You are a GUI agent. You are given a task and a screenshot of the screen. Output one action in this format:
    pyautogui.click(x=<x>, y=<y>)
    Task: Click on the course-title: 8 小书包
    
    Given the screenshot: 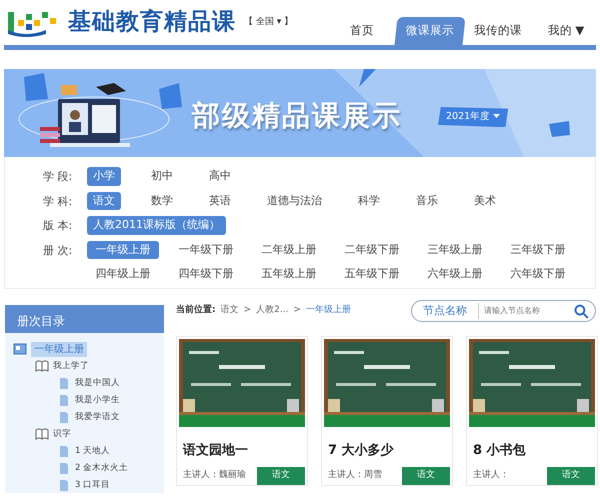 What is the action you would take?
    pyautogui.click(x=500, y=451)
    